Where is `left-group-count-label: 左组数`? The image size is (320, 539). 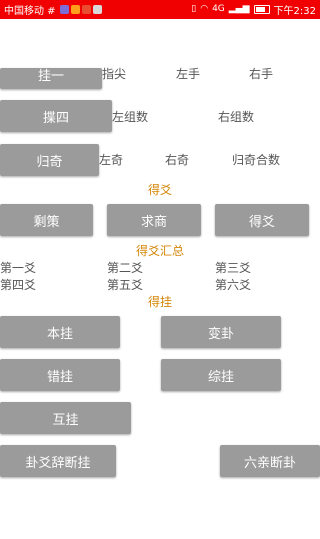
left-group-count-label: 左组数 is located at coordinates (130, 117).